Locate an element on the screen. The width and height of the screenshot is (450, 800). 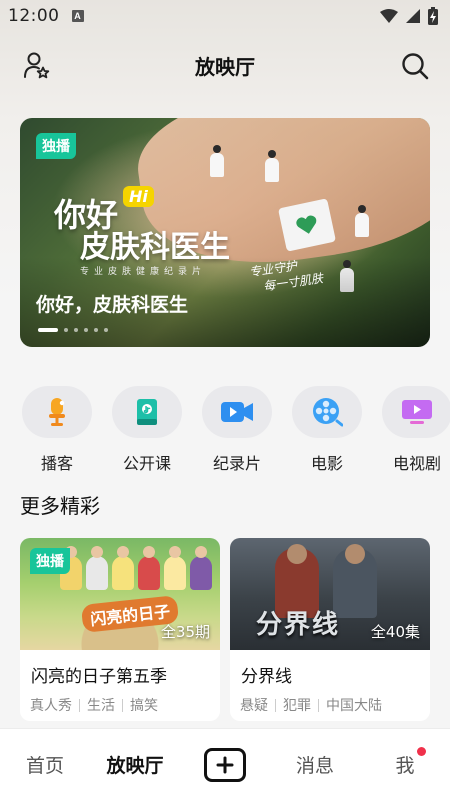
category-label: 电视剧 is located at coordinates (416, 463).